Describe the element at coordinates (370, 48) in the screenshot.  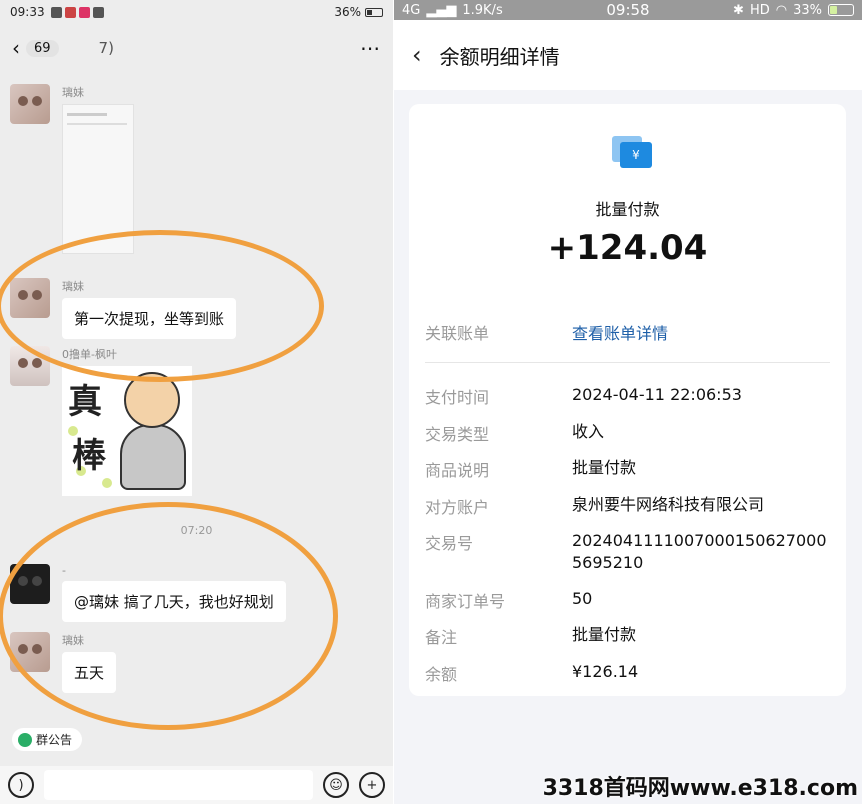
I see `more-icon: ⋯` at that location.